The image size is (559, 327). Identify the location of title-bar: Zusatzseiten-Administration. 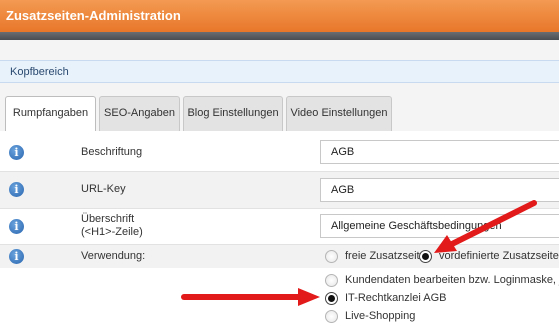
(279, 16).